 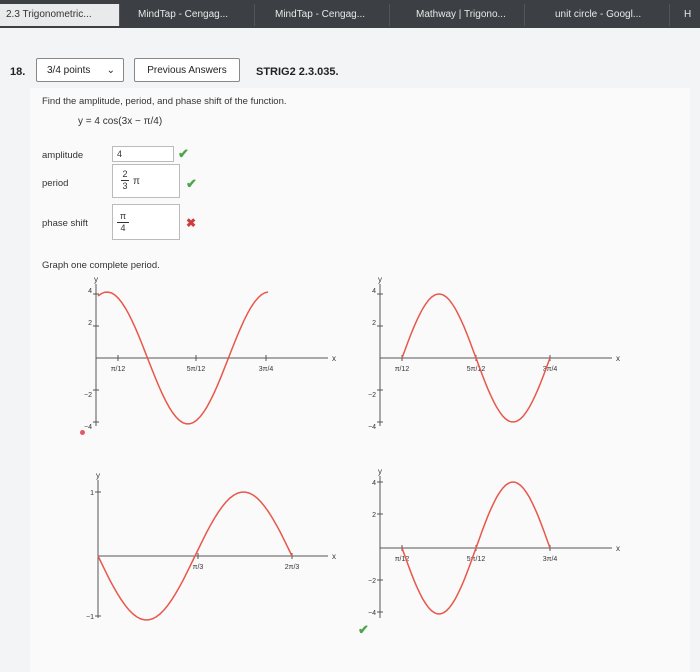 I want to click on x-tick-label: π/3, so click(x=198, y=567).